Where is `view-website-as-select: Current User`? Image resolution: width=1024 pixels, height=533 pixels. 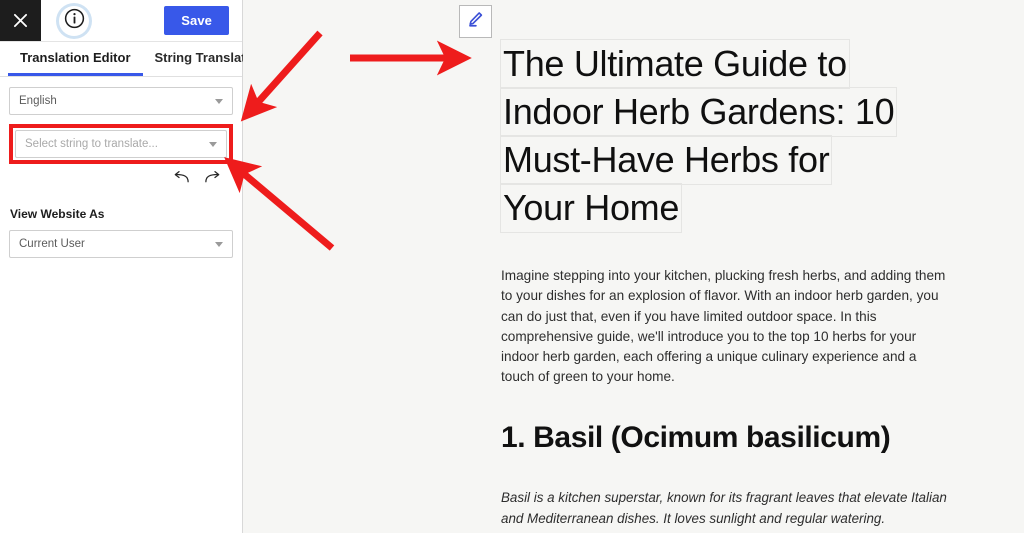
view-website-as-select: Current User is located at coordinates (121, 244).